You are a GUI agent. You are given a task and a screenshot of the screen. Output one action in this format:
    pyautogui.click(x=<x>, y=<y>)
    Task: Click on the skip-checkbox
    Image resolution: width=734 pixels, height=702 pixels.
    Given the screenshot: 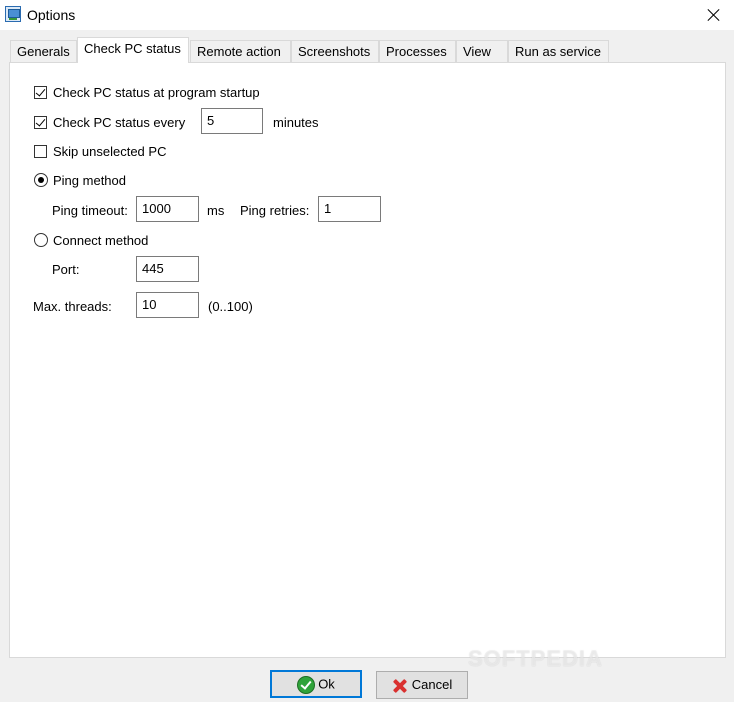 What is the action you would take?
    pyautogui.click(x=40, y=151)
    